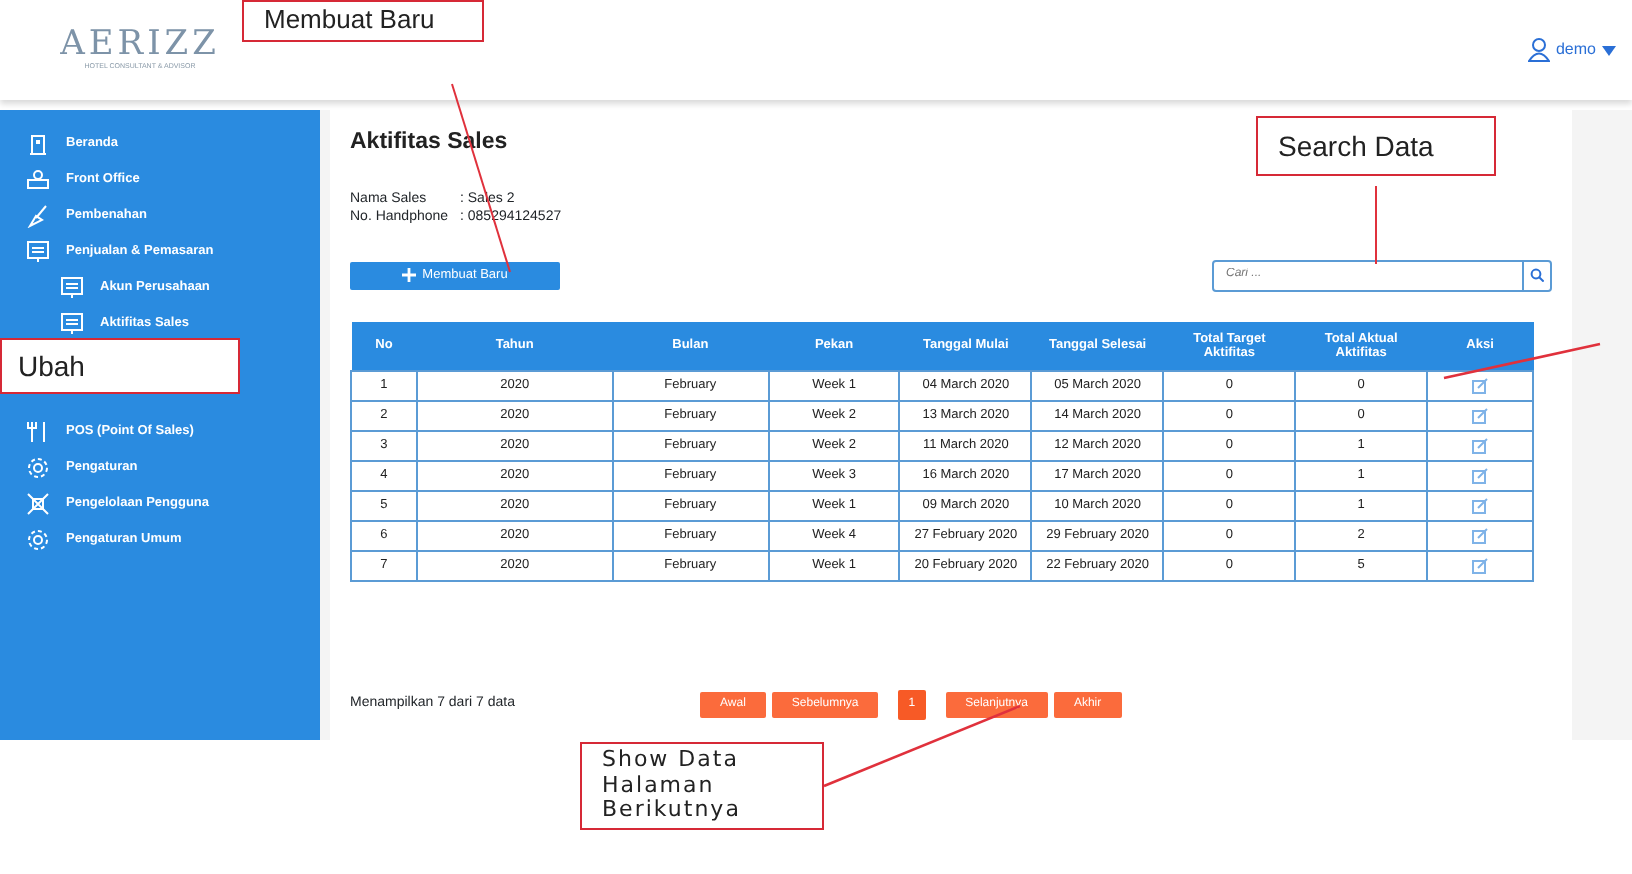  I want to click on callout-note: Membuat Baru, so click(363, 21).